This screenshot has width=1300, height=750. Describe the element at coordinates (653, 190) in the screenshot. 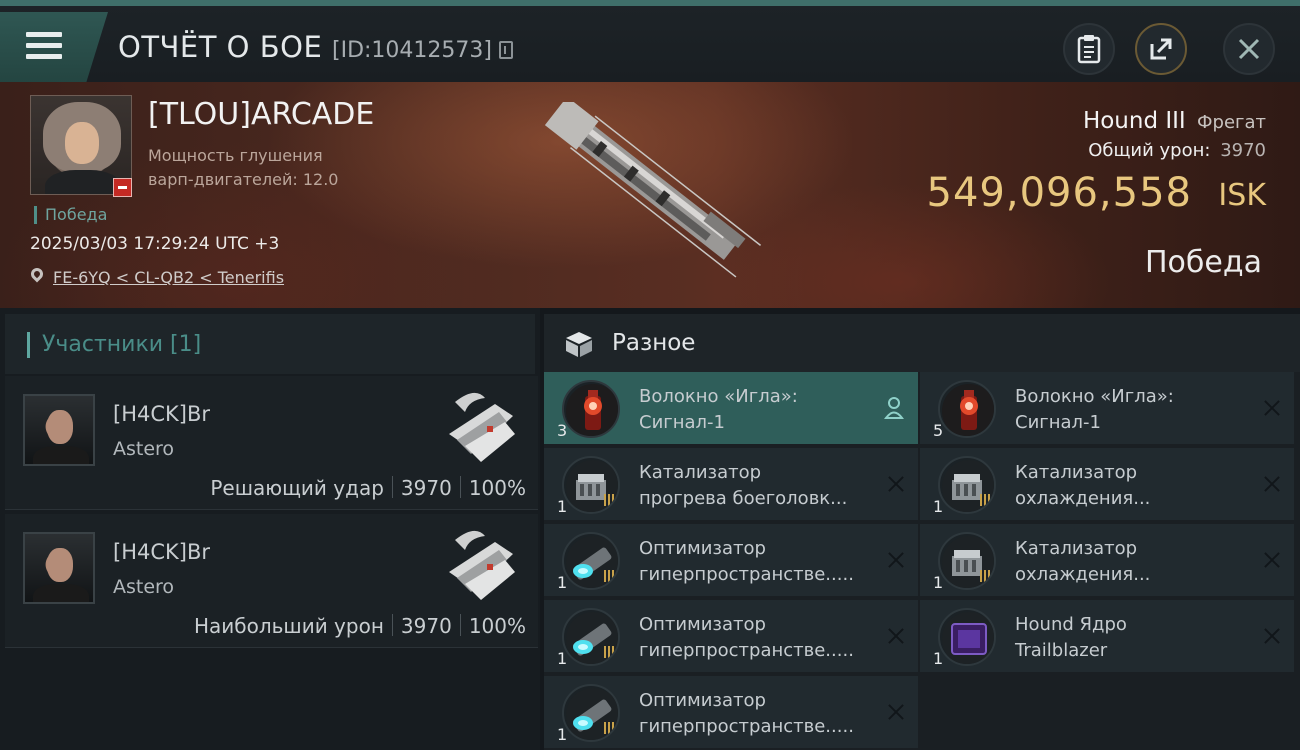

I see `ship-render-image` at that location.